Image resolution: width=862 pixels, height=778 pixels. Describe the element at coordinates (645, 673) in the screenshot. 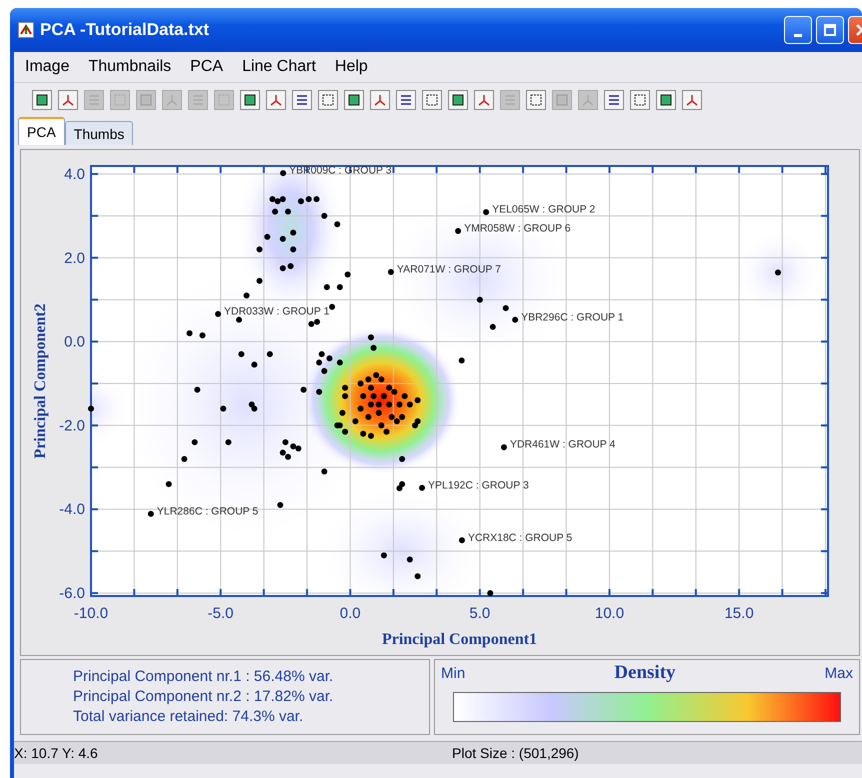

I see `legend-title: Density` at that location.